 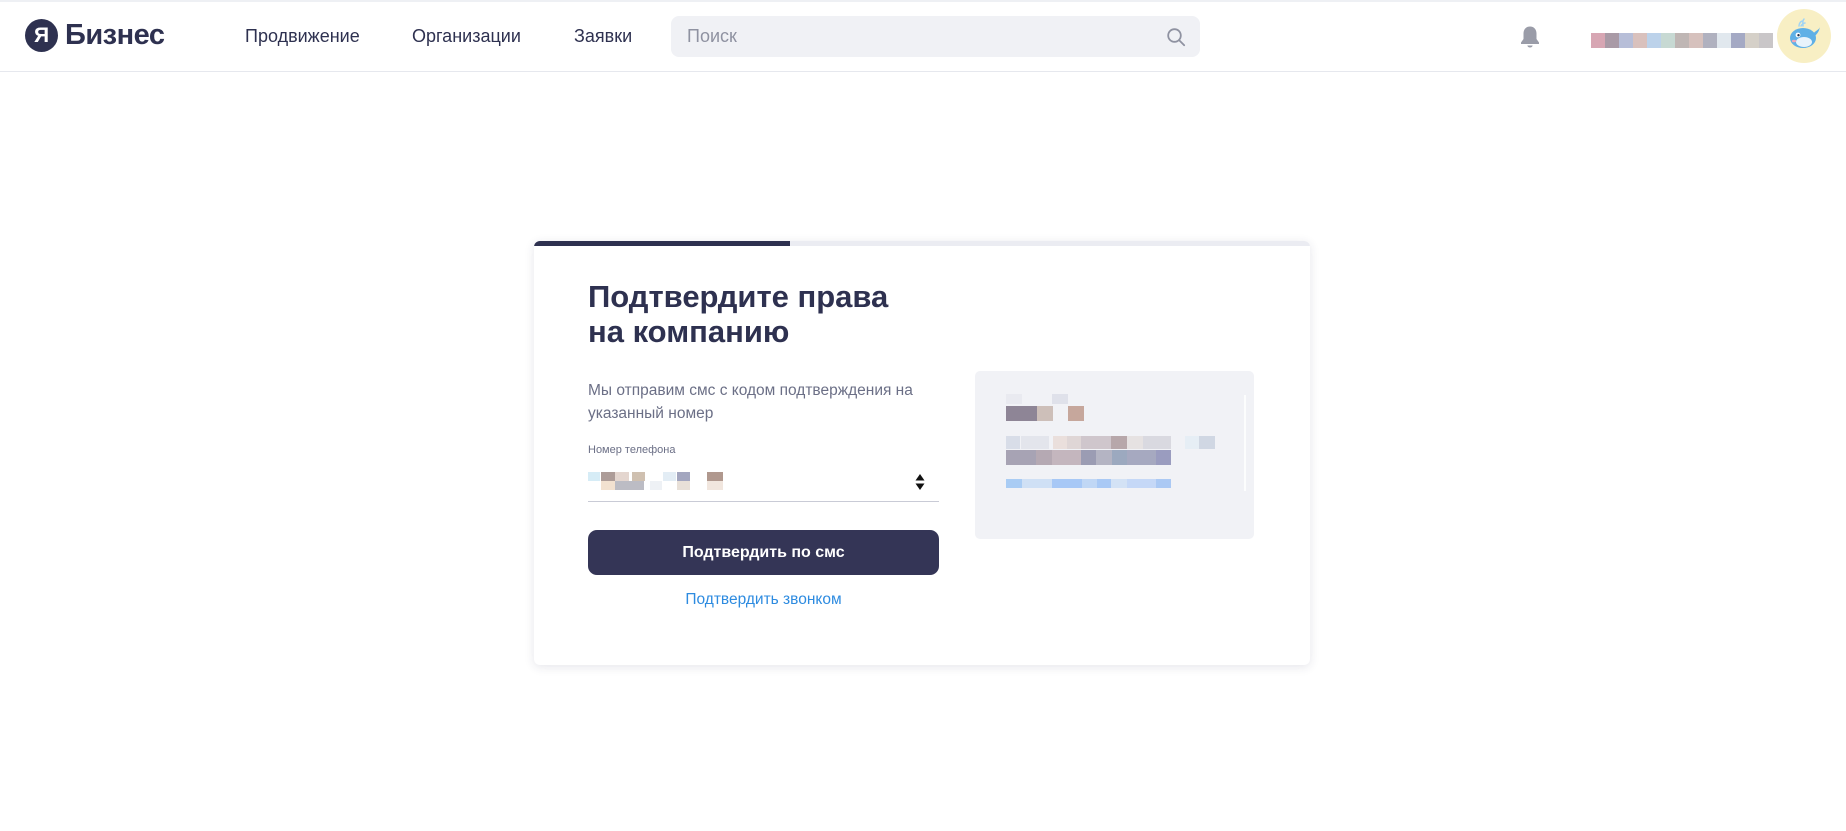 I want to click on nav-item-promotion: Продвижение, so click(x=302, y=36).